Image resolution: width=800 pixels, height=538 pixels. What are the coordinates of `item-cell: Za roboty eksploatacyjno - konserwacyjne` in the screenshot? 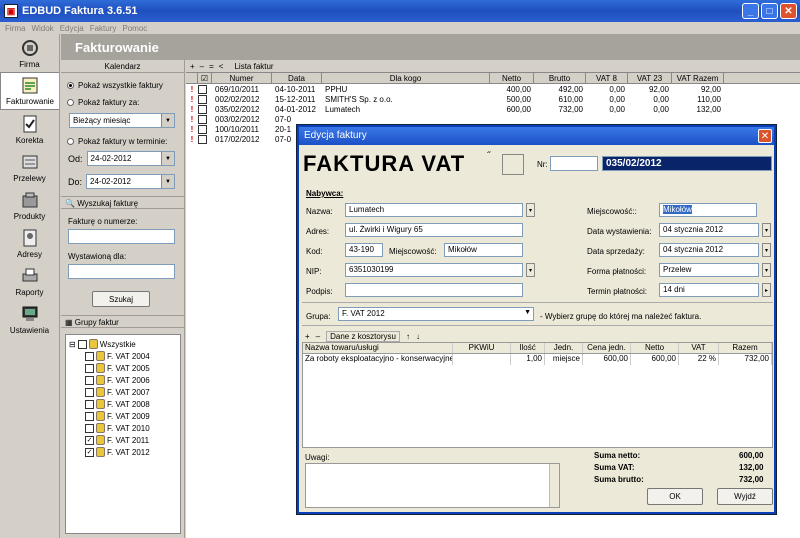 It's located at (379, 359).